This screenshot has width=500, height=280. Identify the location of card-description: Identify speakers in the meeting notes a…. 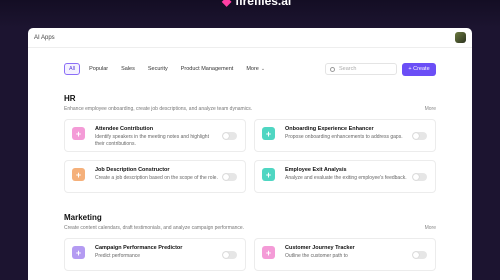
(152, 140).